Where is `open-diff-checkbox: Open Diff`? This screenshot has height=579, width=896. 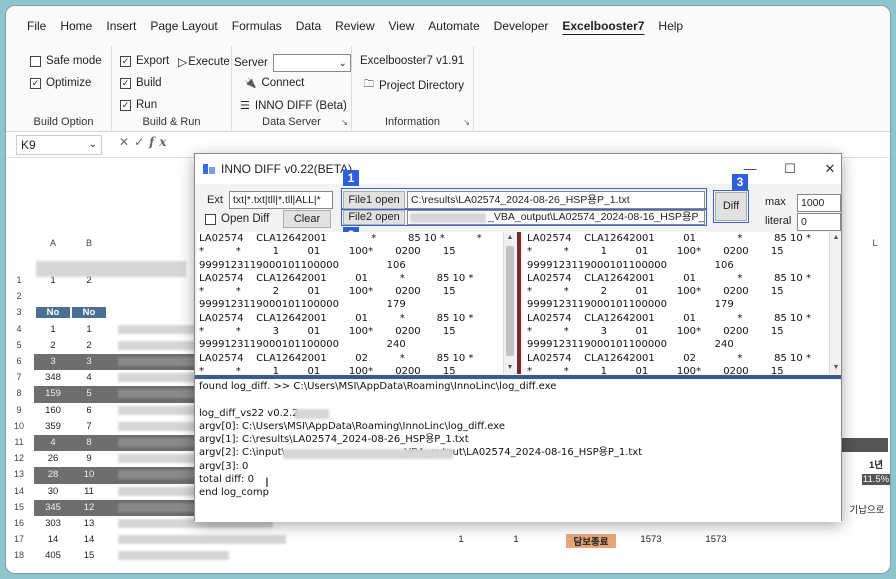 open-diff-checkbox: Open Diff is located at coordinates (237, 219).